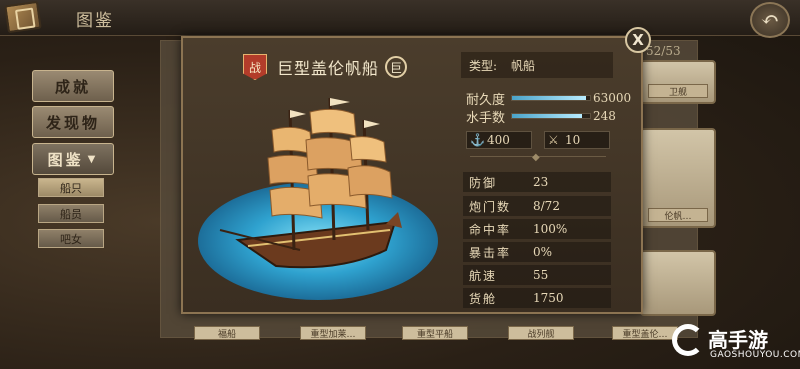  I want to click on sidebar-item-discoveries: 发现物, so click(73, 122).